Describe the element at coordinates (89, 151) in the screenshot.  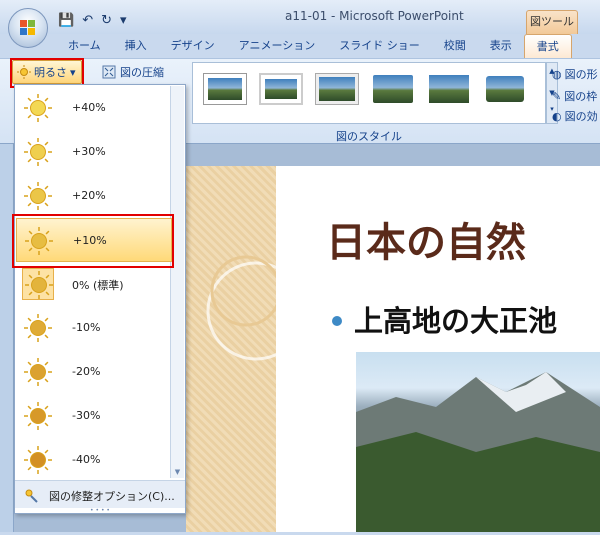
I see `brightness-option-label: +30%` at that location.